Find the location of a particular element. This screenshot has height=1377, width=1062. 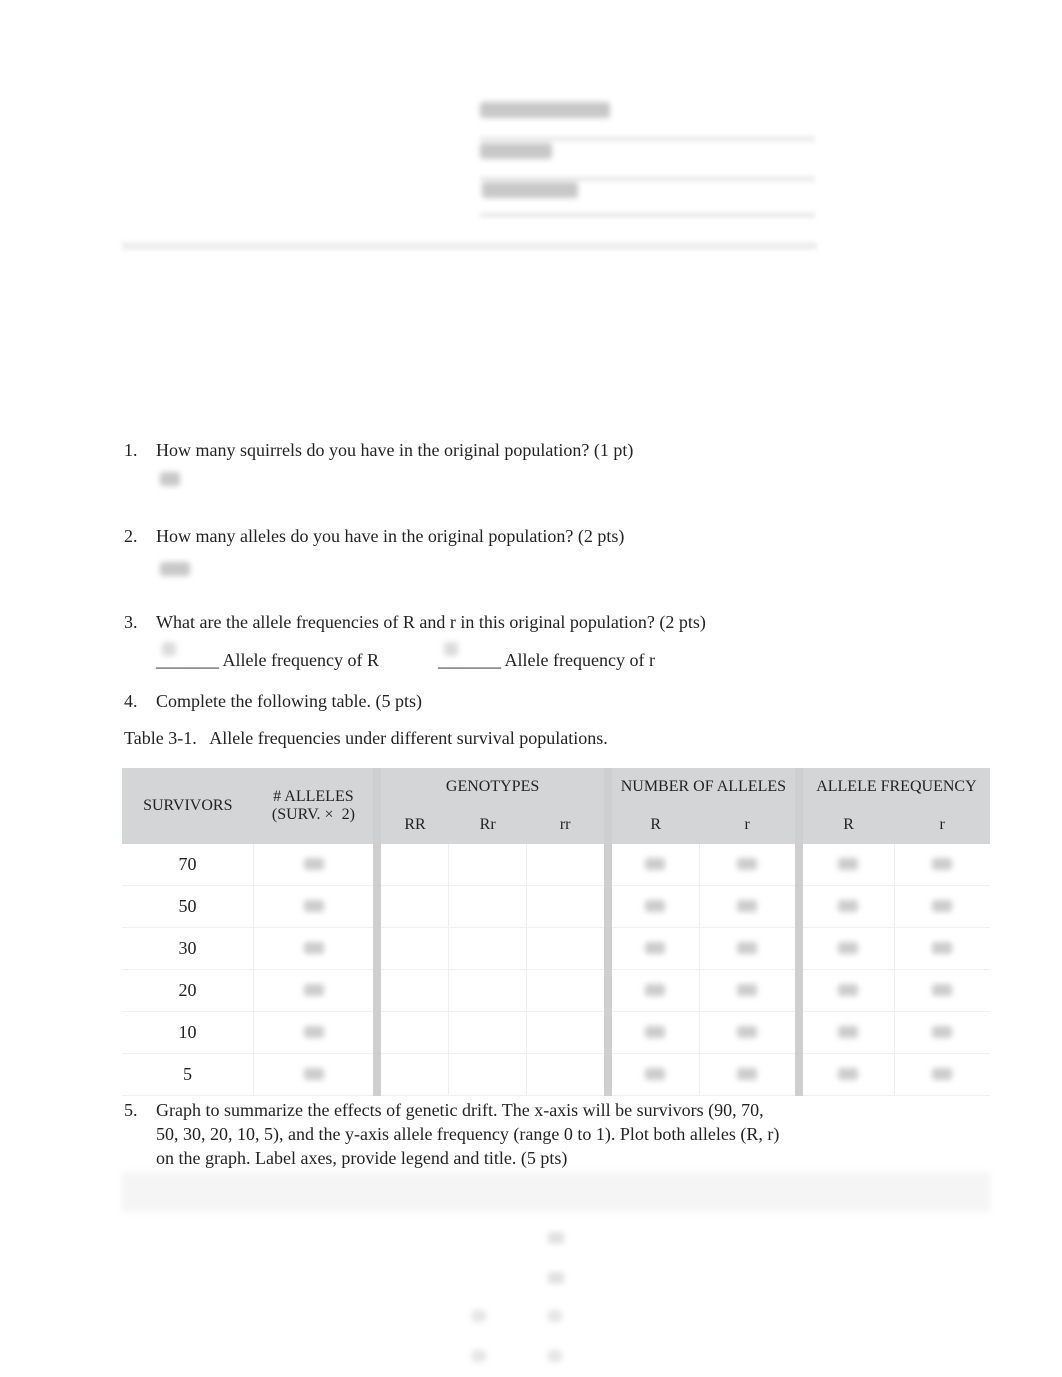

survivors-cell: 30 is located at coordinates (188, 948).